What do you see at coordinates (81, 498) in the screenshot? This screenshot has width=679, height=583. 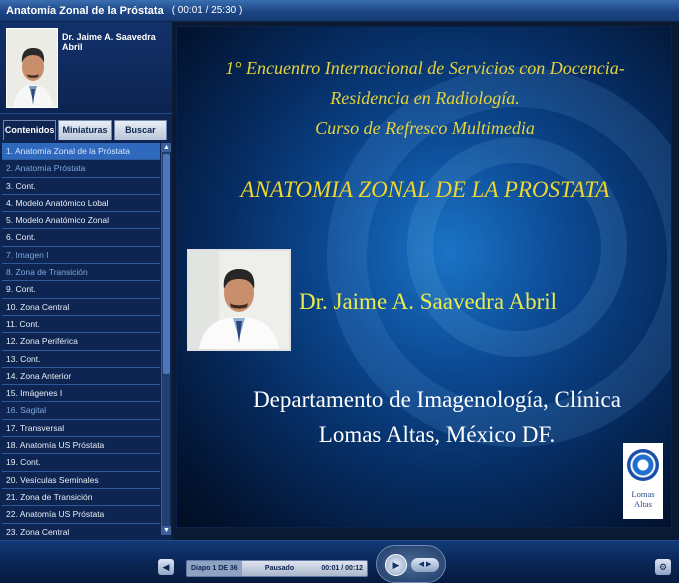 I see `list-item: 21. Zona de Transición` at bounding box center [81, 498].